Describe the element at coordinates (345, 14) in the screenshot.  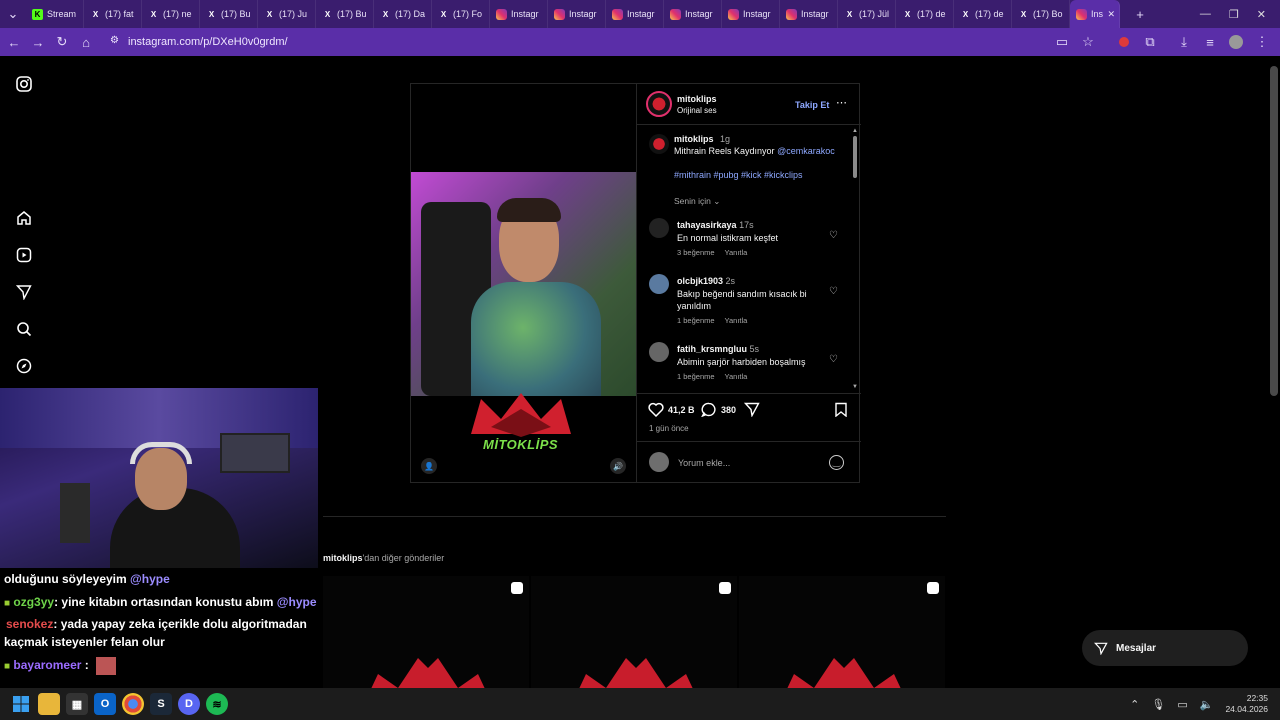
I see `tab-5: X (17) Bu` at that location.